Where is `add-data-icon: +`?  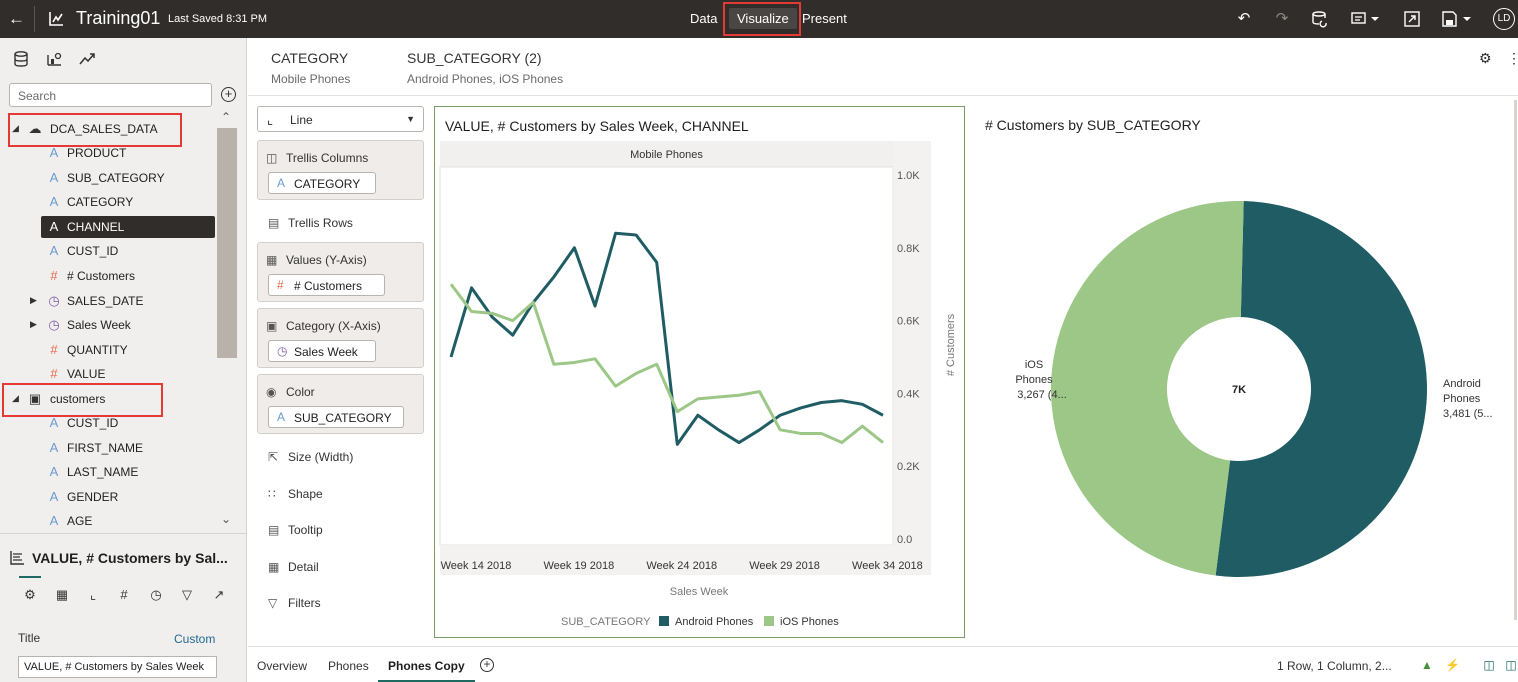
add-data-icon: + is located at coordinates (228, 94).